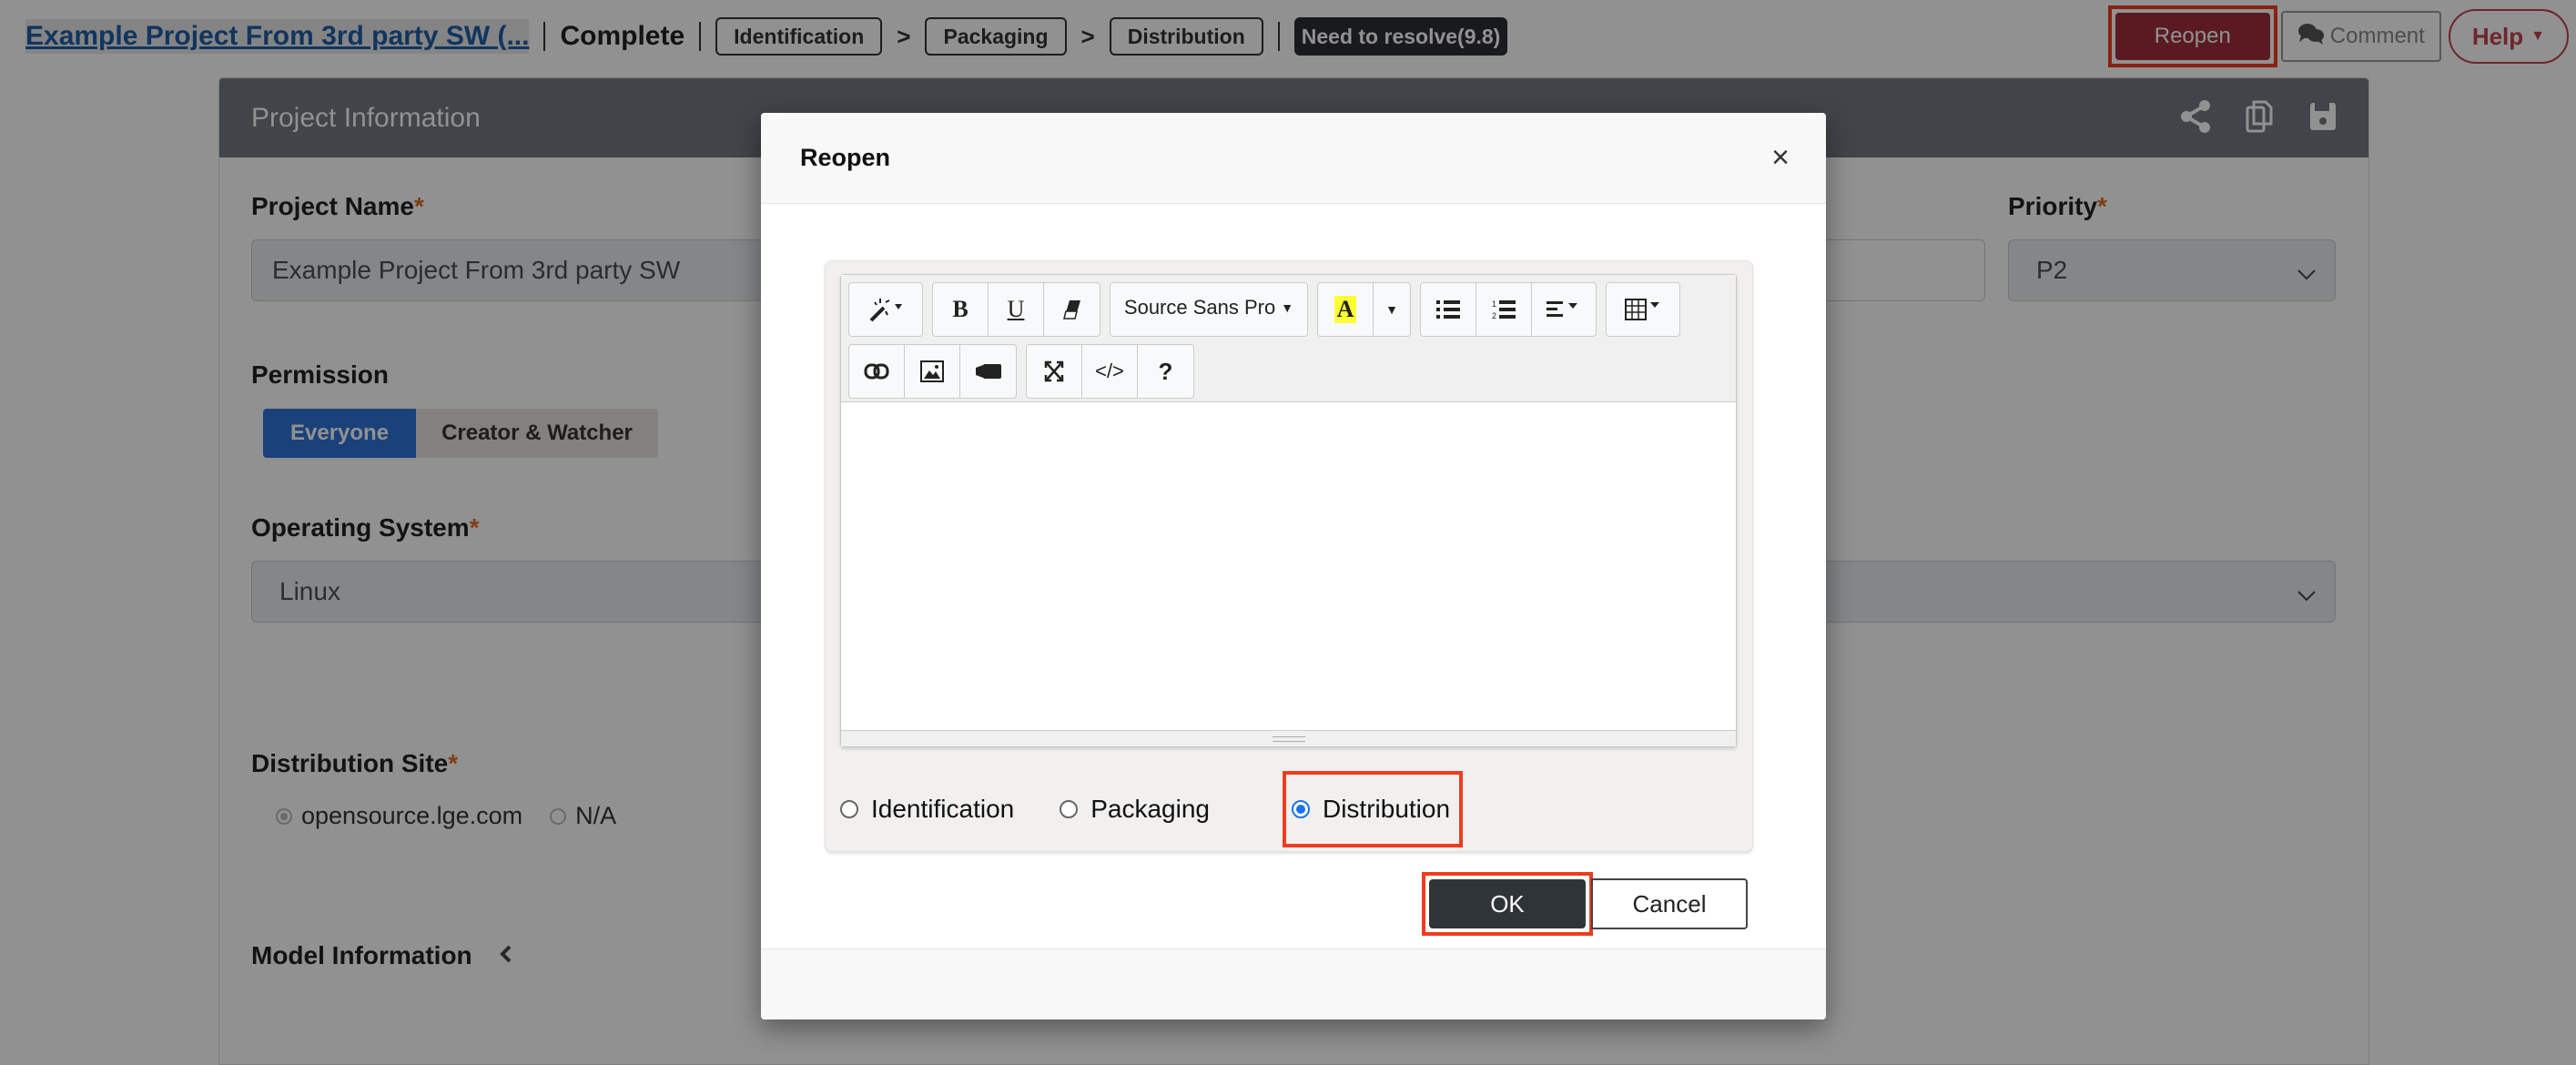 This screenshot has width=2576, height=1065. Describe the element at coordinates (988, 371) in the screenshot. I see `video-icon` at that location.